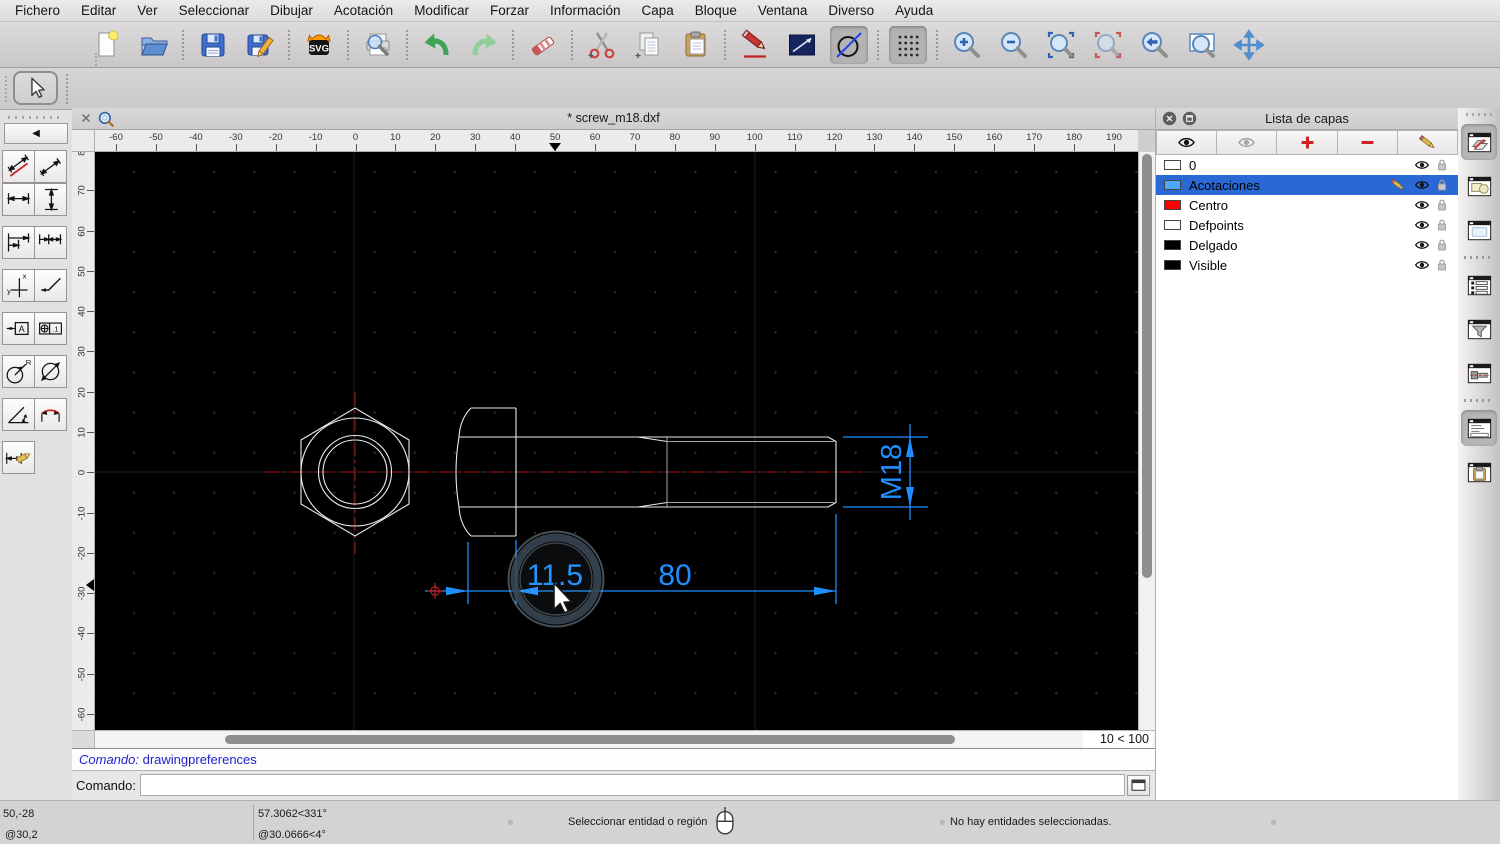  What do you see at coordinates (441, 10) in the screenshot?
I see `menu-modificar: Modificar` at bounding box center [441, 10].